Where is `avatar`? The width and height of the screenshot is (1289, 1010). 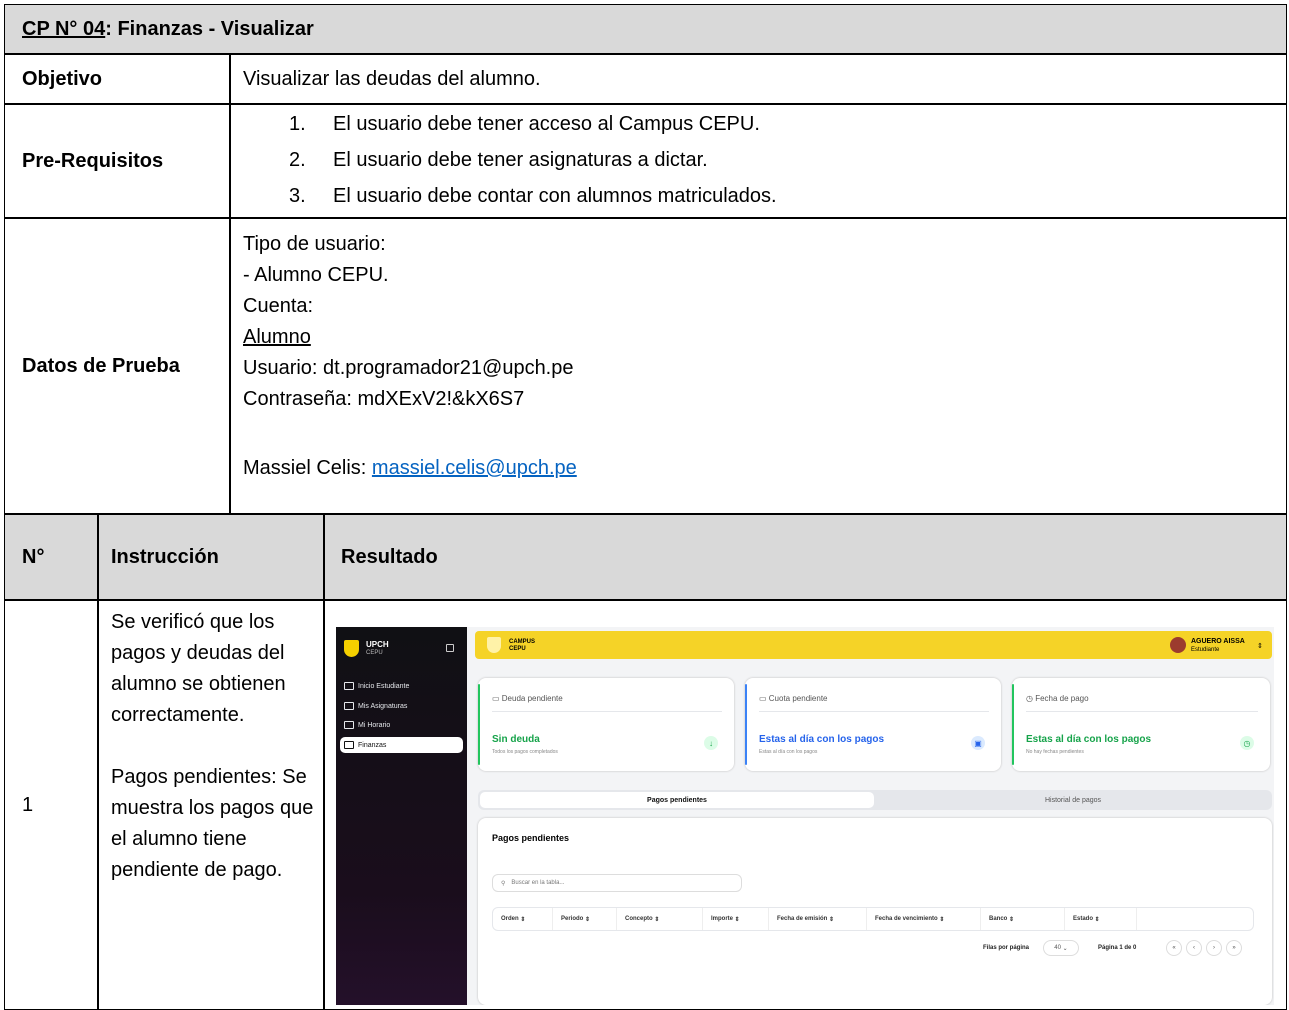
avatar is located at coordinates (1178, 645).